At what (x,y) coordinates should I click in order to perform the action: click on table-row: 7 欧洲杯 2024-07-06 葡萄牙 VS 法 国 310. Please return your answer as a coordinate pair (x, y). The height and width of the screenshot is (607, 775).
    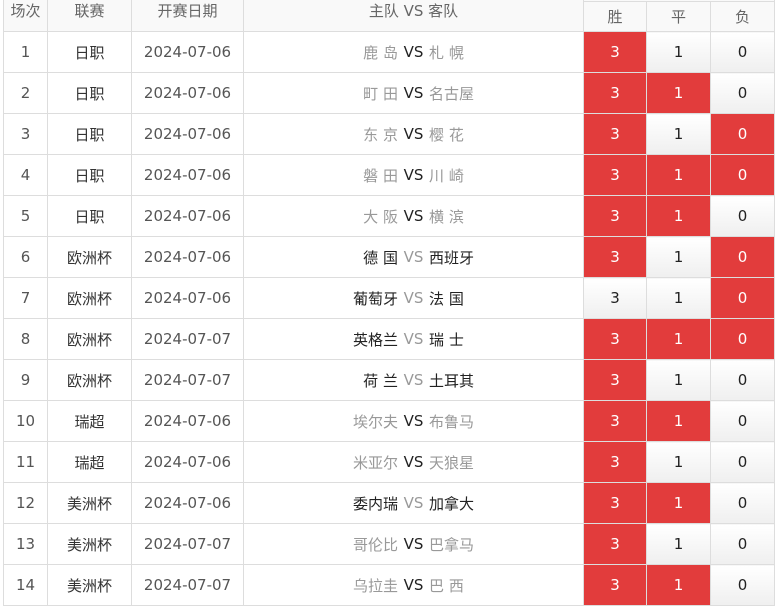
    Looking at the image, I should click on (389, 298).